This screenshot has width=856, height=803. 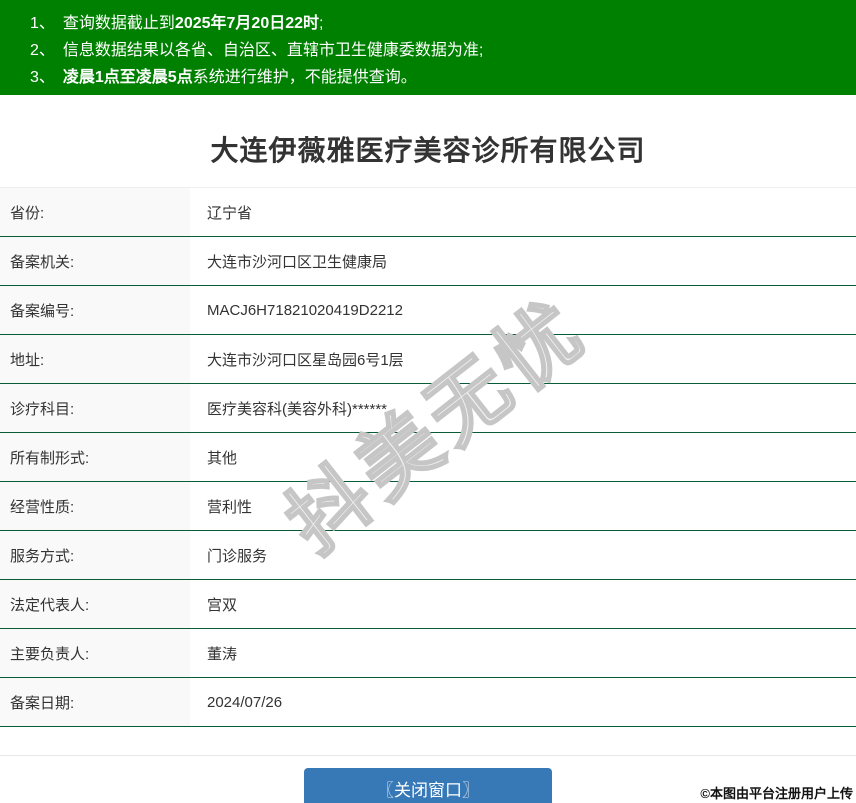 I want to click on row-label: 地址:, so click(x=95, y=359).